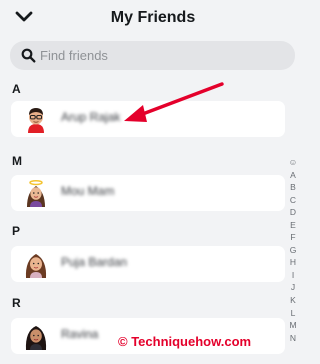 The height and width of the screenshot is (364, 320). Describe the element at coordinates (293, 225) in the screenshot. I see `alpha-index-item: E` at that location.